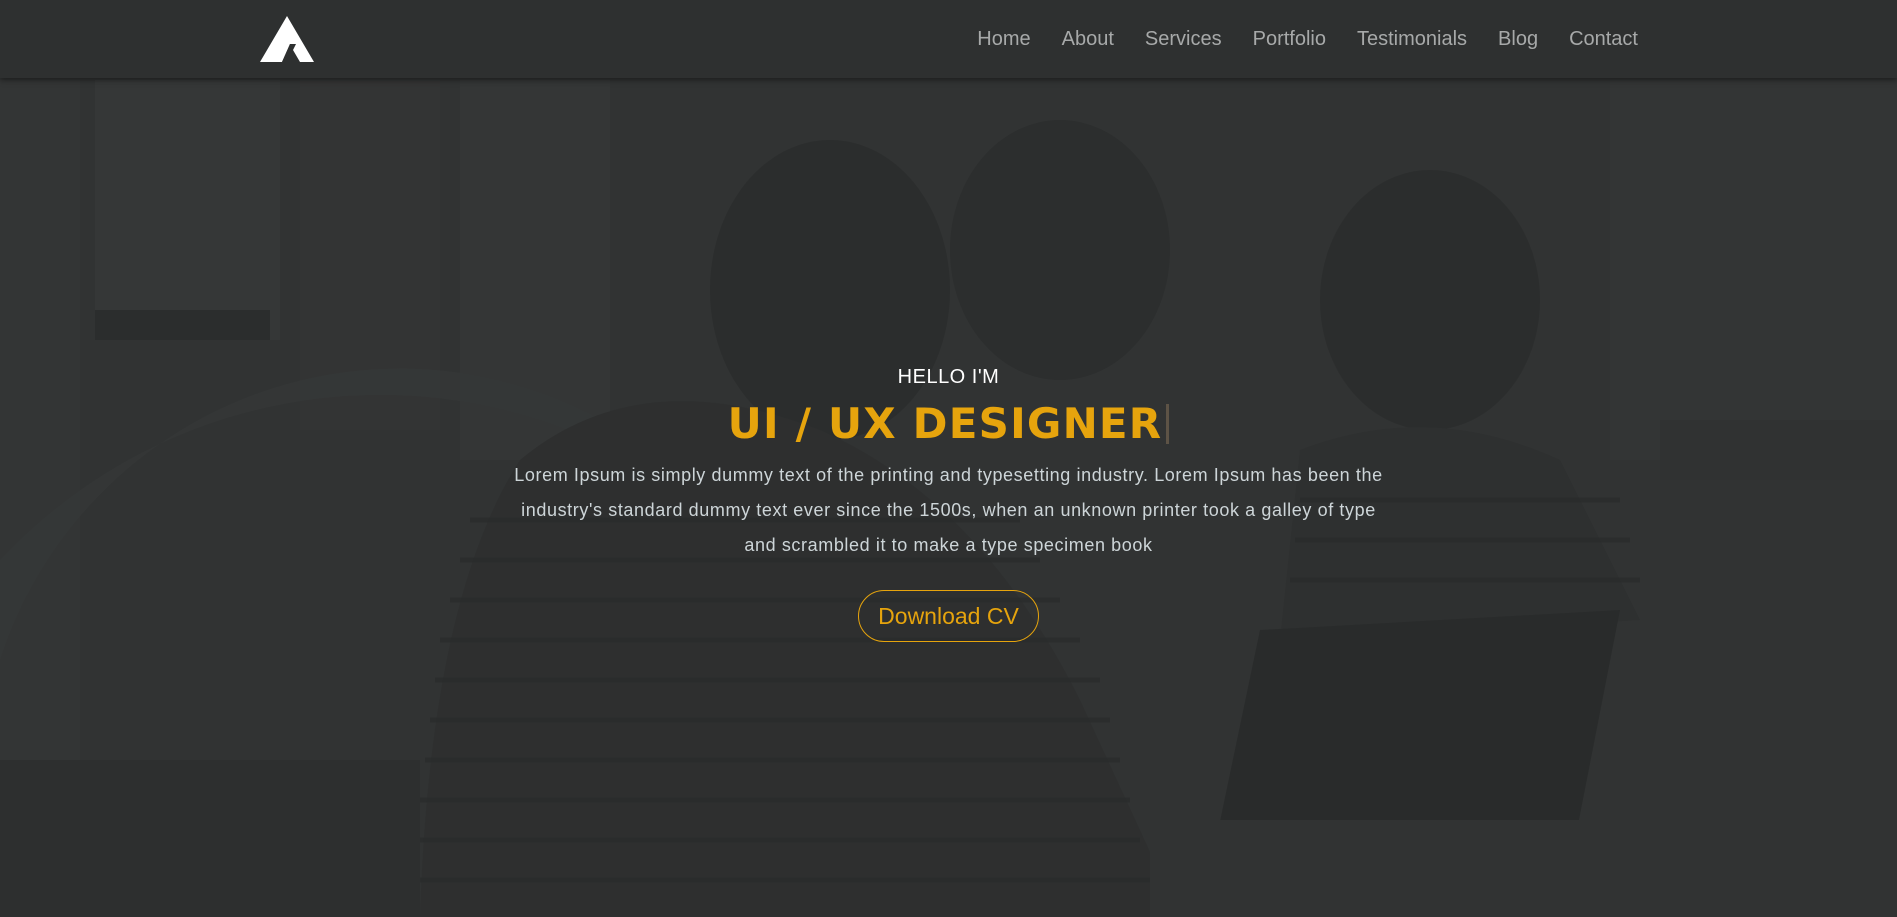 Image resolution: width=1897 pixels, height=917 pixels. I want to click on hero-headline-text: UI / UX DESIGNER, so click(945, 423).